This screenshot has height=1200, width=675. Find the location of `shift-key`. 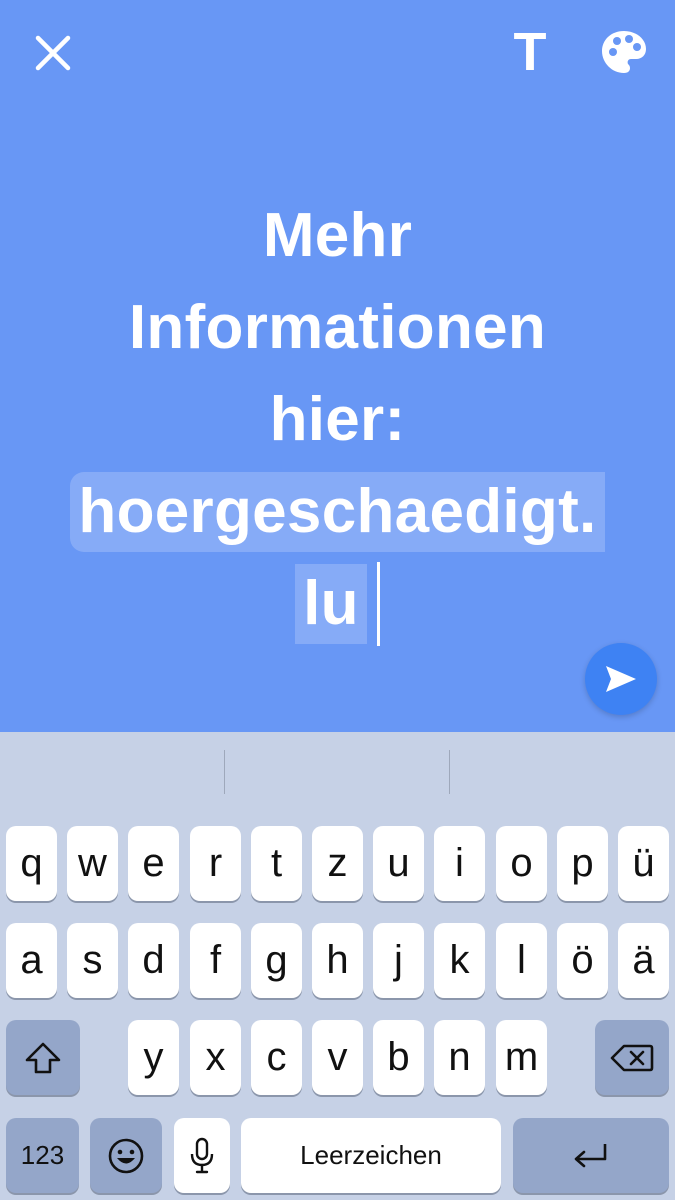

shift-key is located at coordinates (43, 1057).